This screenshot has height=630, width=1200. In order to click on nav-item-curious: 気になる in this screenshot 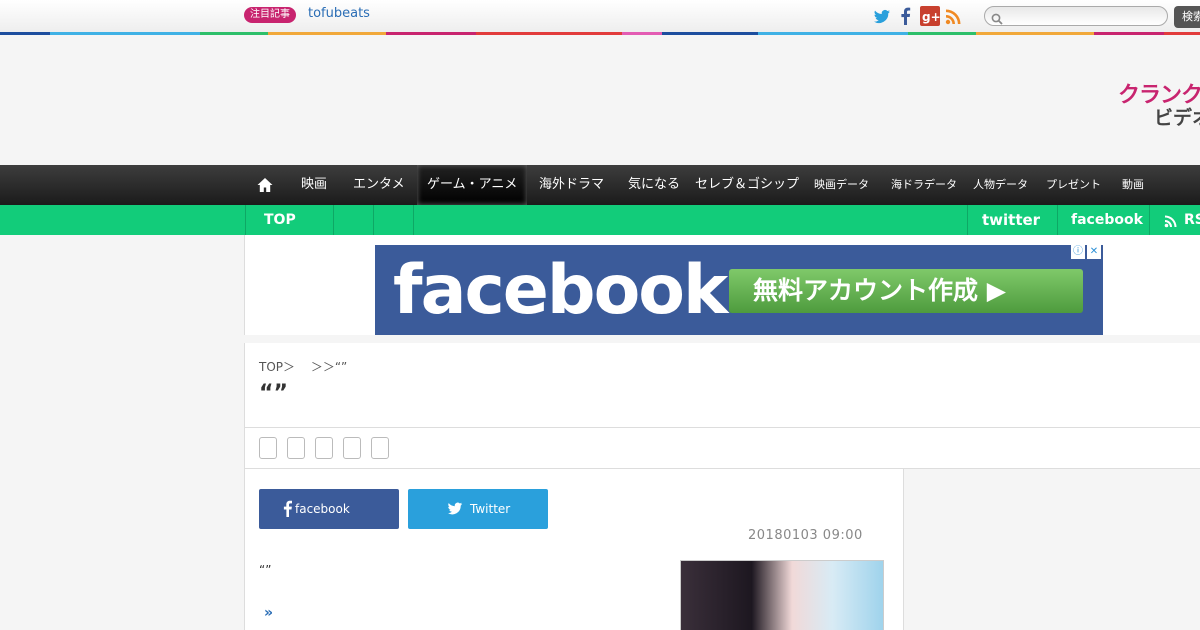, I will do `click(654, 185)`.